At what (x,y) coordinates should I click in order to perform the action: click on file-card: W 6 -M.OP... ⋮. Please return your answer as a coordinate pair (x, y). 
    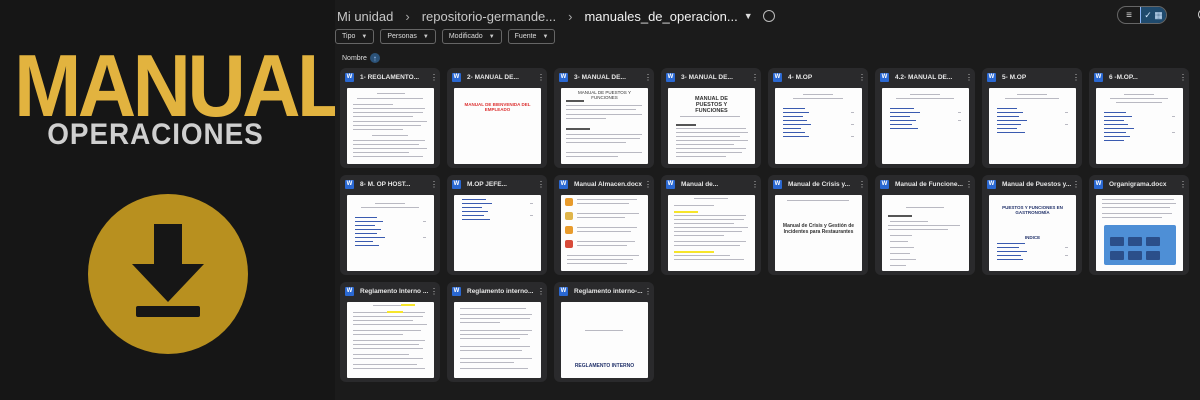
    Looking at the image, I should click on (1139, 118).